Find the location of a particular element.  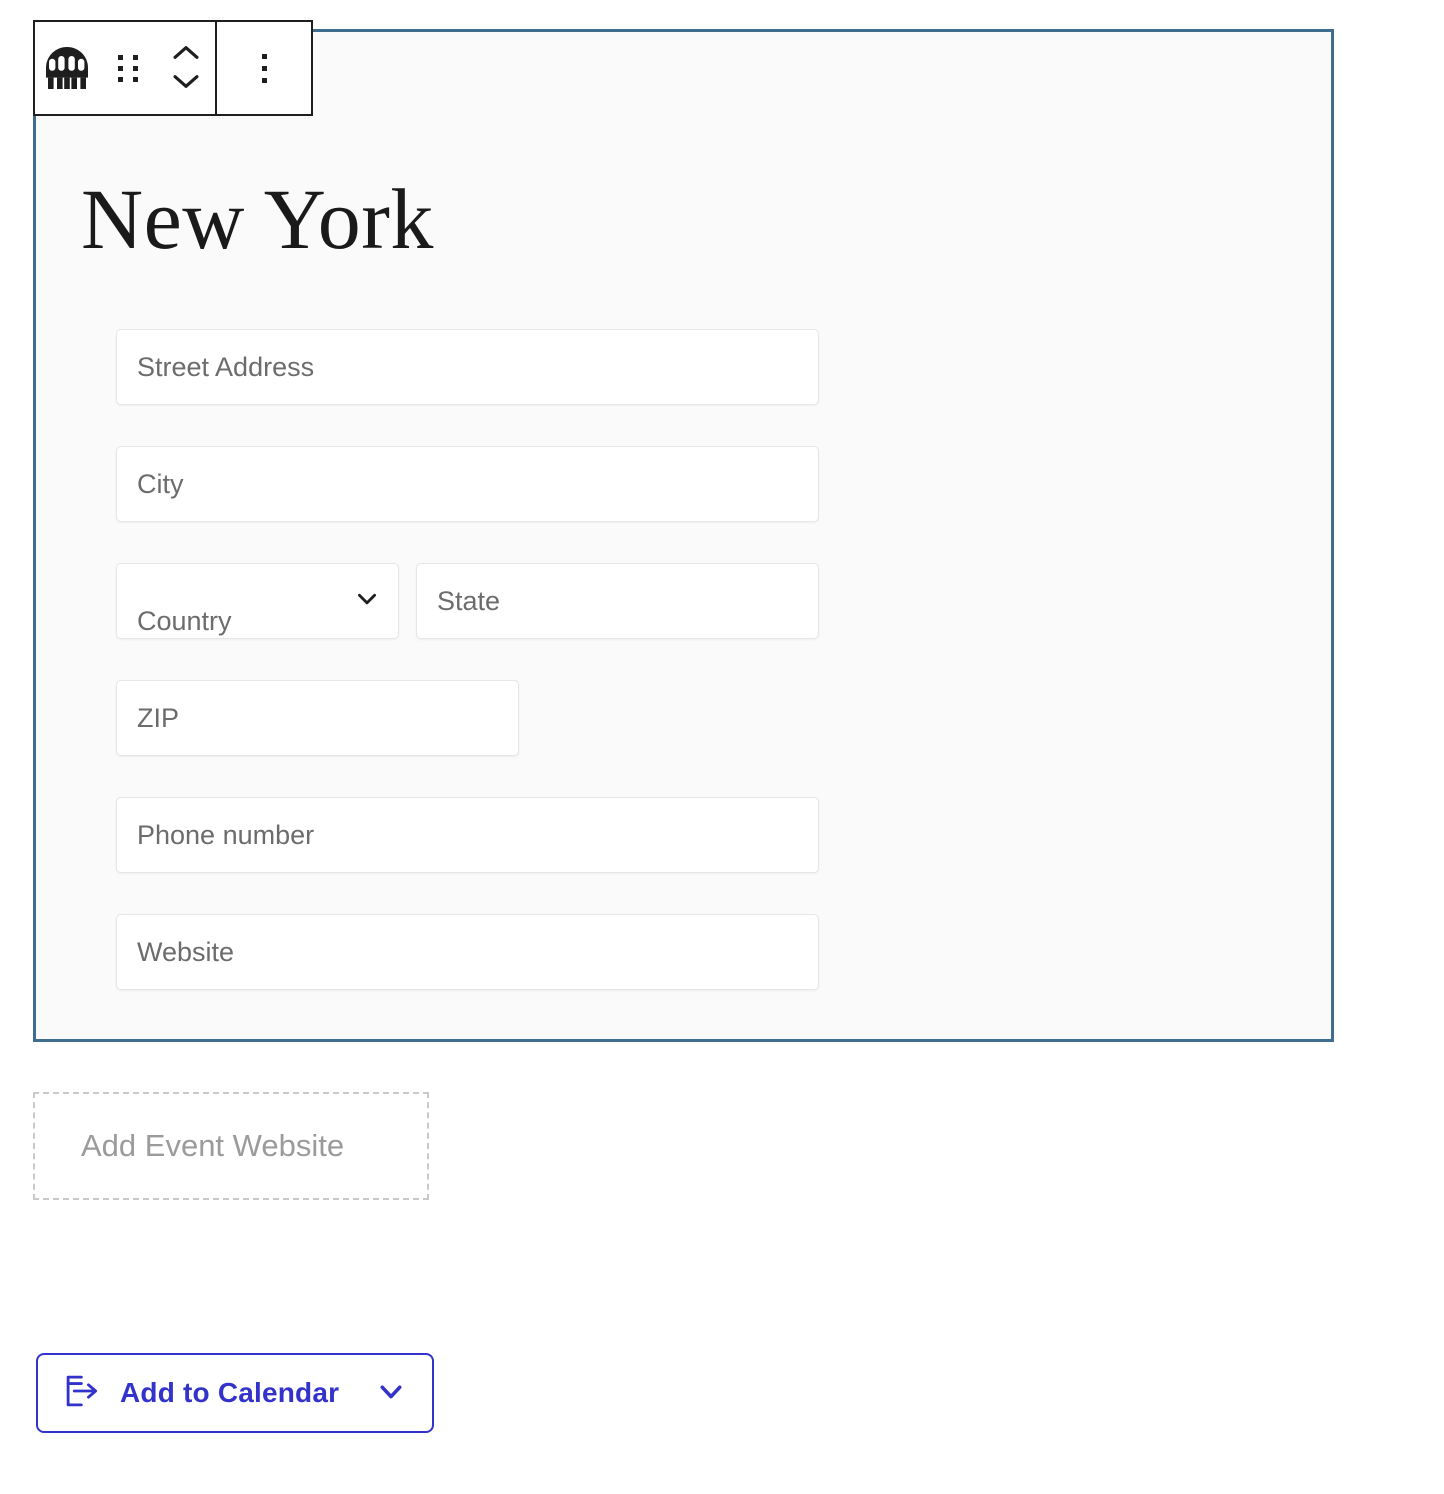

add-event-website-label: Add Event Website is located at coordinates (213, 1145).